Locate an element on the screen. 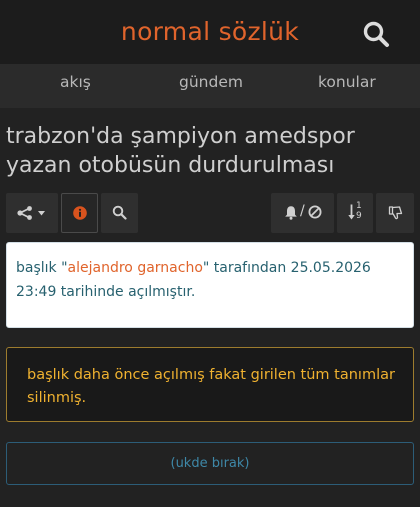 The width and height of the screenshot is (420, 507). thumbs-down-icon is located at coordinates (395, 213).